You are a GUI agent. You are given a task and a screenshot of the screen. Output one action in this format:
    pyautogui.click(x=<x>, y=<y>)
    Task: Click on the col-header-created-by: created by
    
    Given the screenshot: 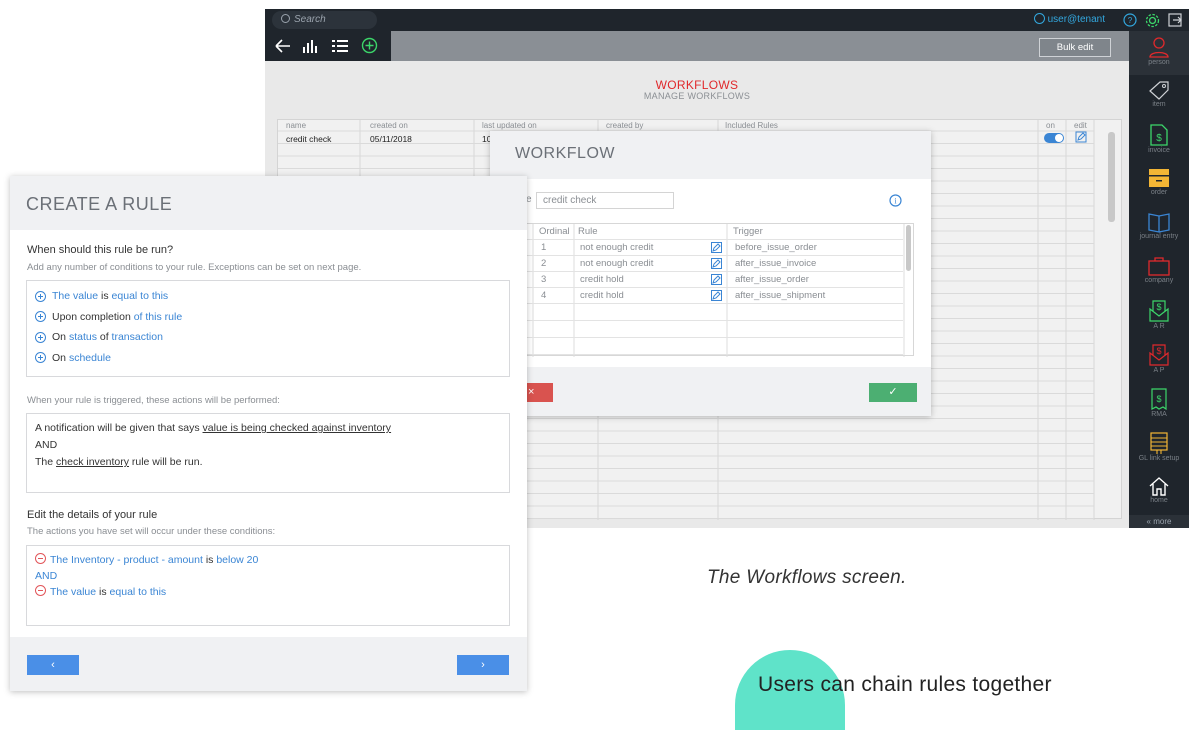 What is the action you would take?
    pyautogui.click(x=625, y=125)
    